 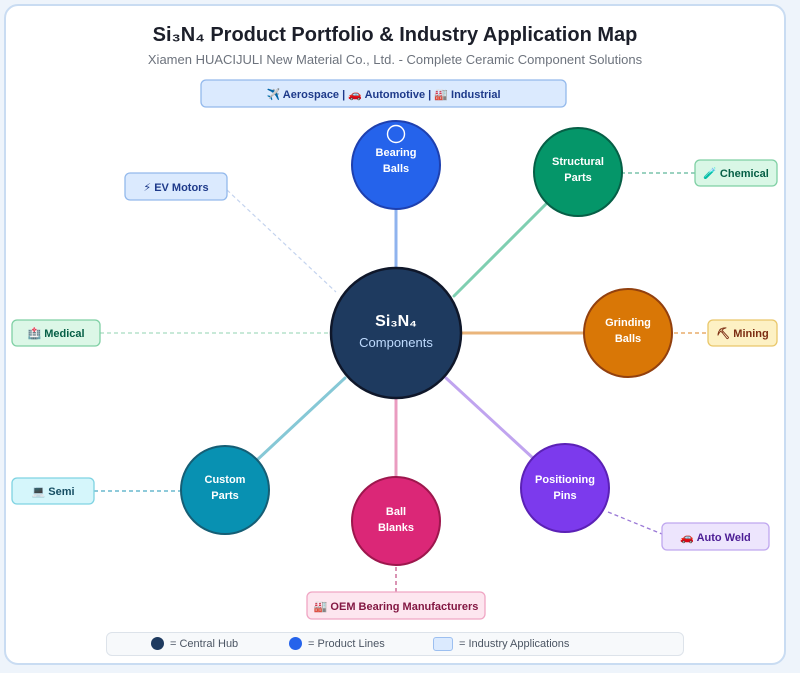 I want to click on product-label-line1: Positioning, so click(x=565, y=480).